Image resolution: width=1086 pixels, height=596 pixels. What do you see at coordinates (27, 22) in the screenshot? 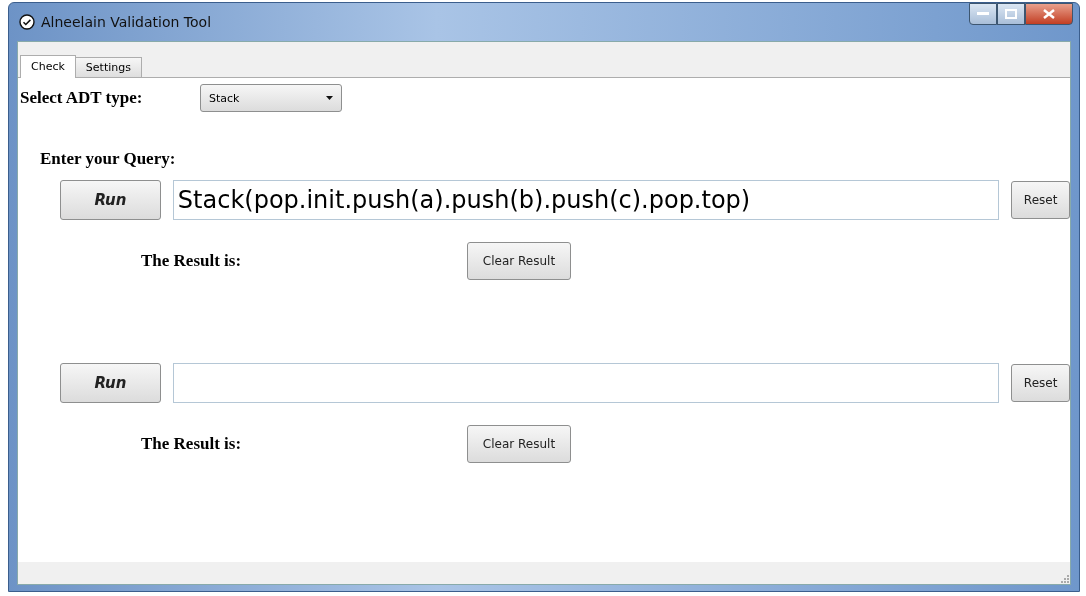
I see `check-circle-icon` at bounding box center [27, 22].